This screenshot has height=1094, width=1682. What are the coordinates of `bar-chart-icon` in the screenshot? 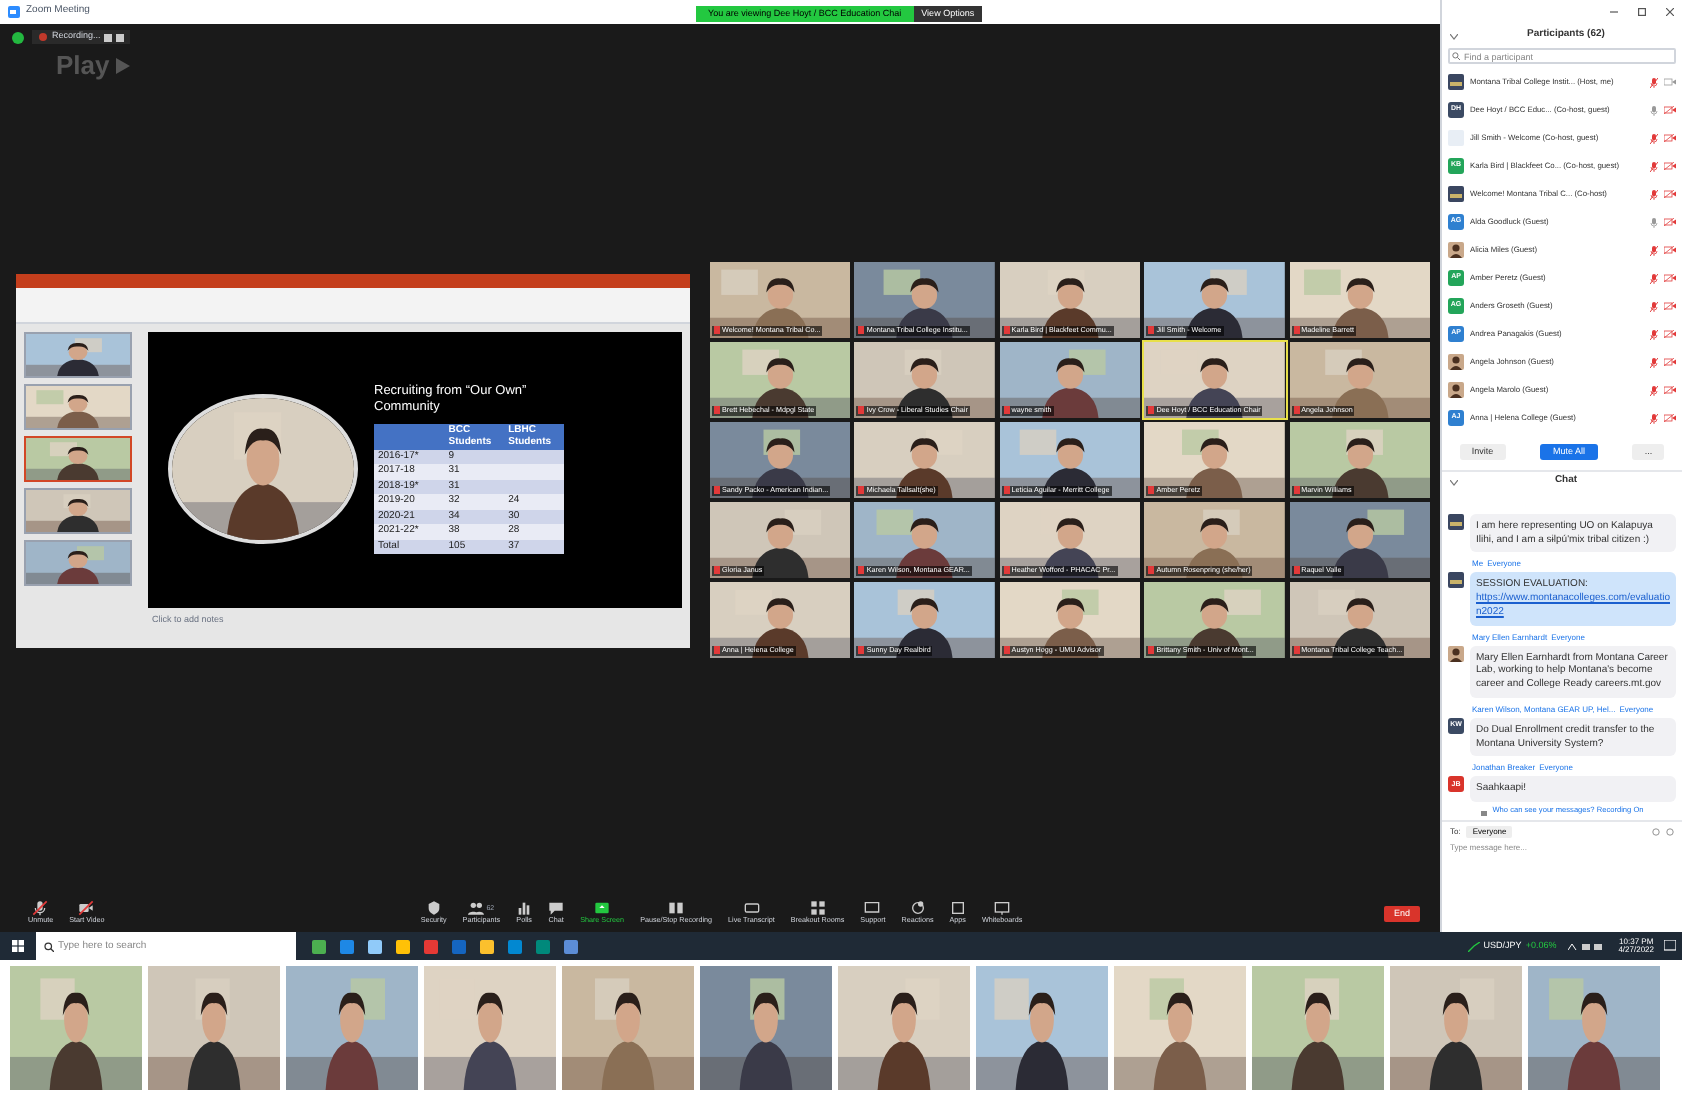 It's located at (524, 908).